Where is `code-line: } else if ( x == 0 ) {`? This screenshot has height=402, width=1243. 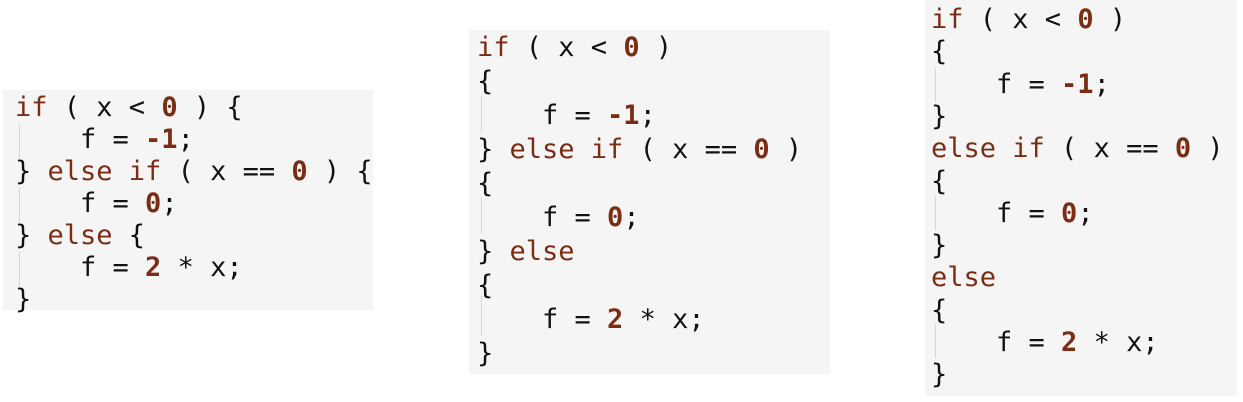
code-line: } else if ( x == 0 ) { is located at coordinates (194, 172).